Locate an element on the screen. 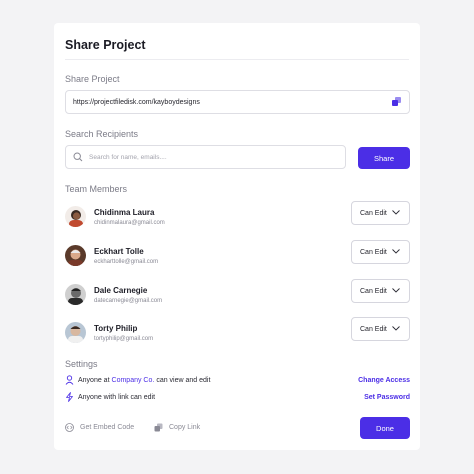 The height and width of the screenshot is (474, 474). copy-link-button: Copy Link is located at coordinates (177, 427).